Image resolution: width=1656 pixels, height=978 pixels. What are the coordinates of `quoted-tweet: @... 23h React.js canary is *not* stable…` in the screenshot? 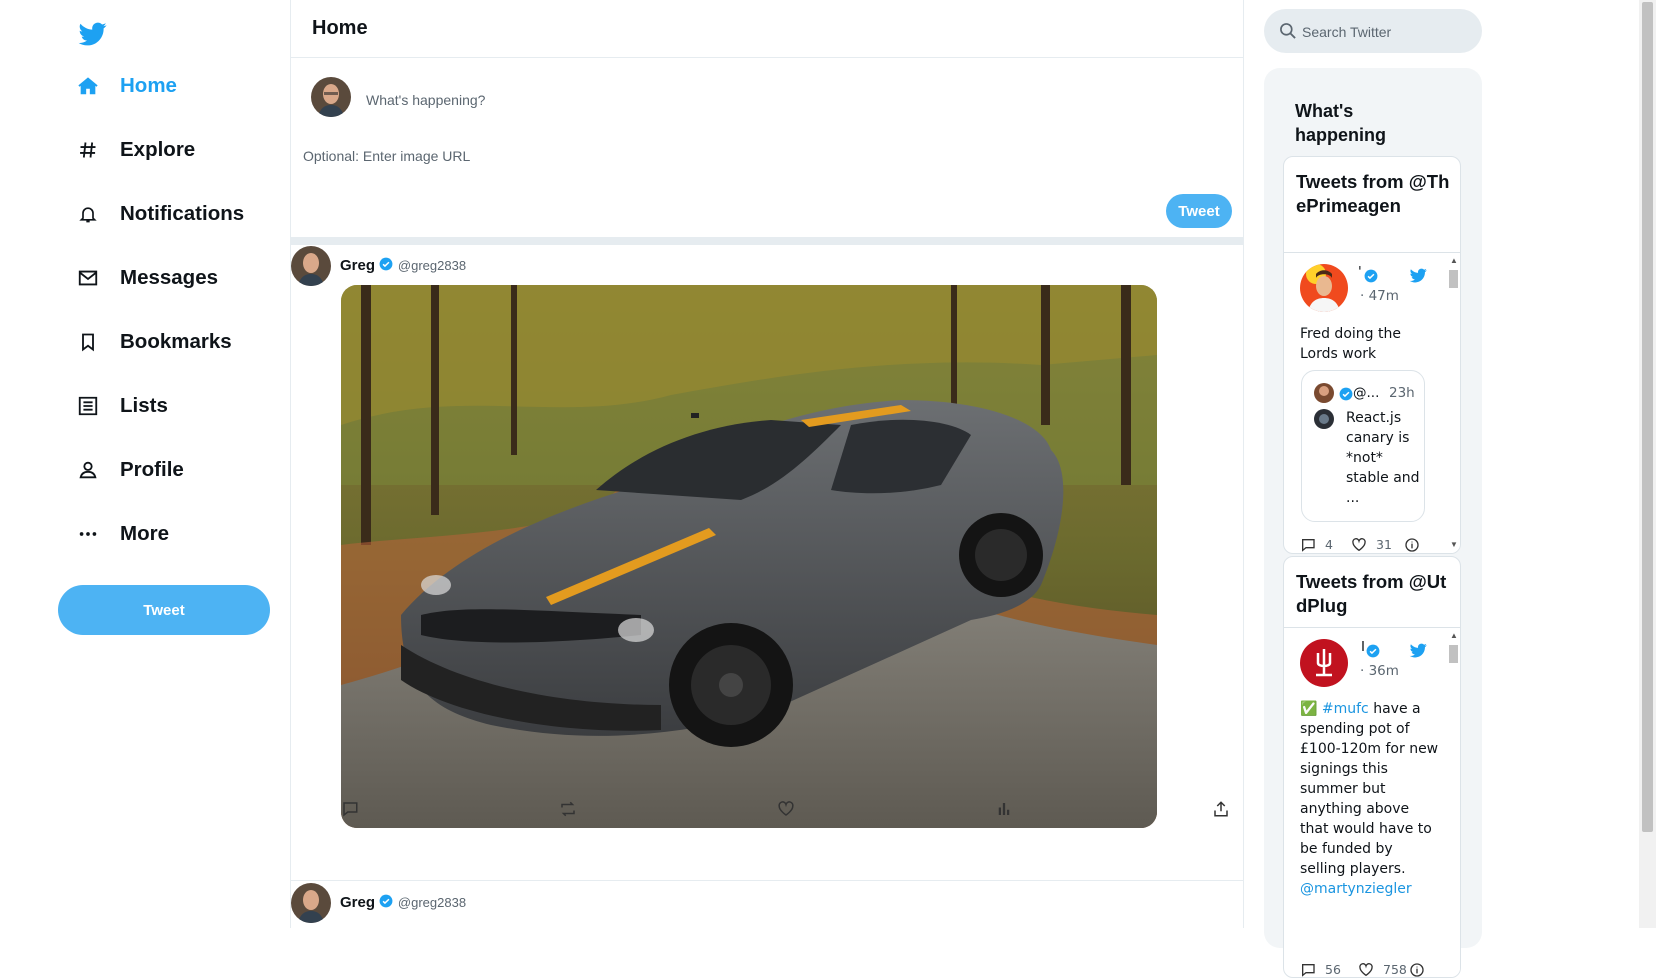 It's located at (1363, 446).